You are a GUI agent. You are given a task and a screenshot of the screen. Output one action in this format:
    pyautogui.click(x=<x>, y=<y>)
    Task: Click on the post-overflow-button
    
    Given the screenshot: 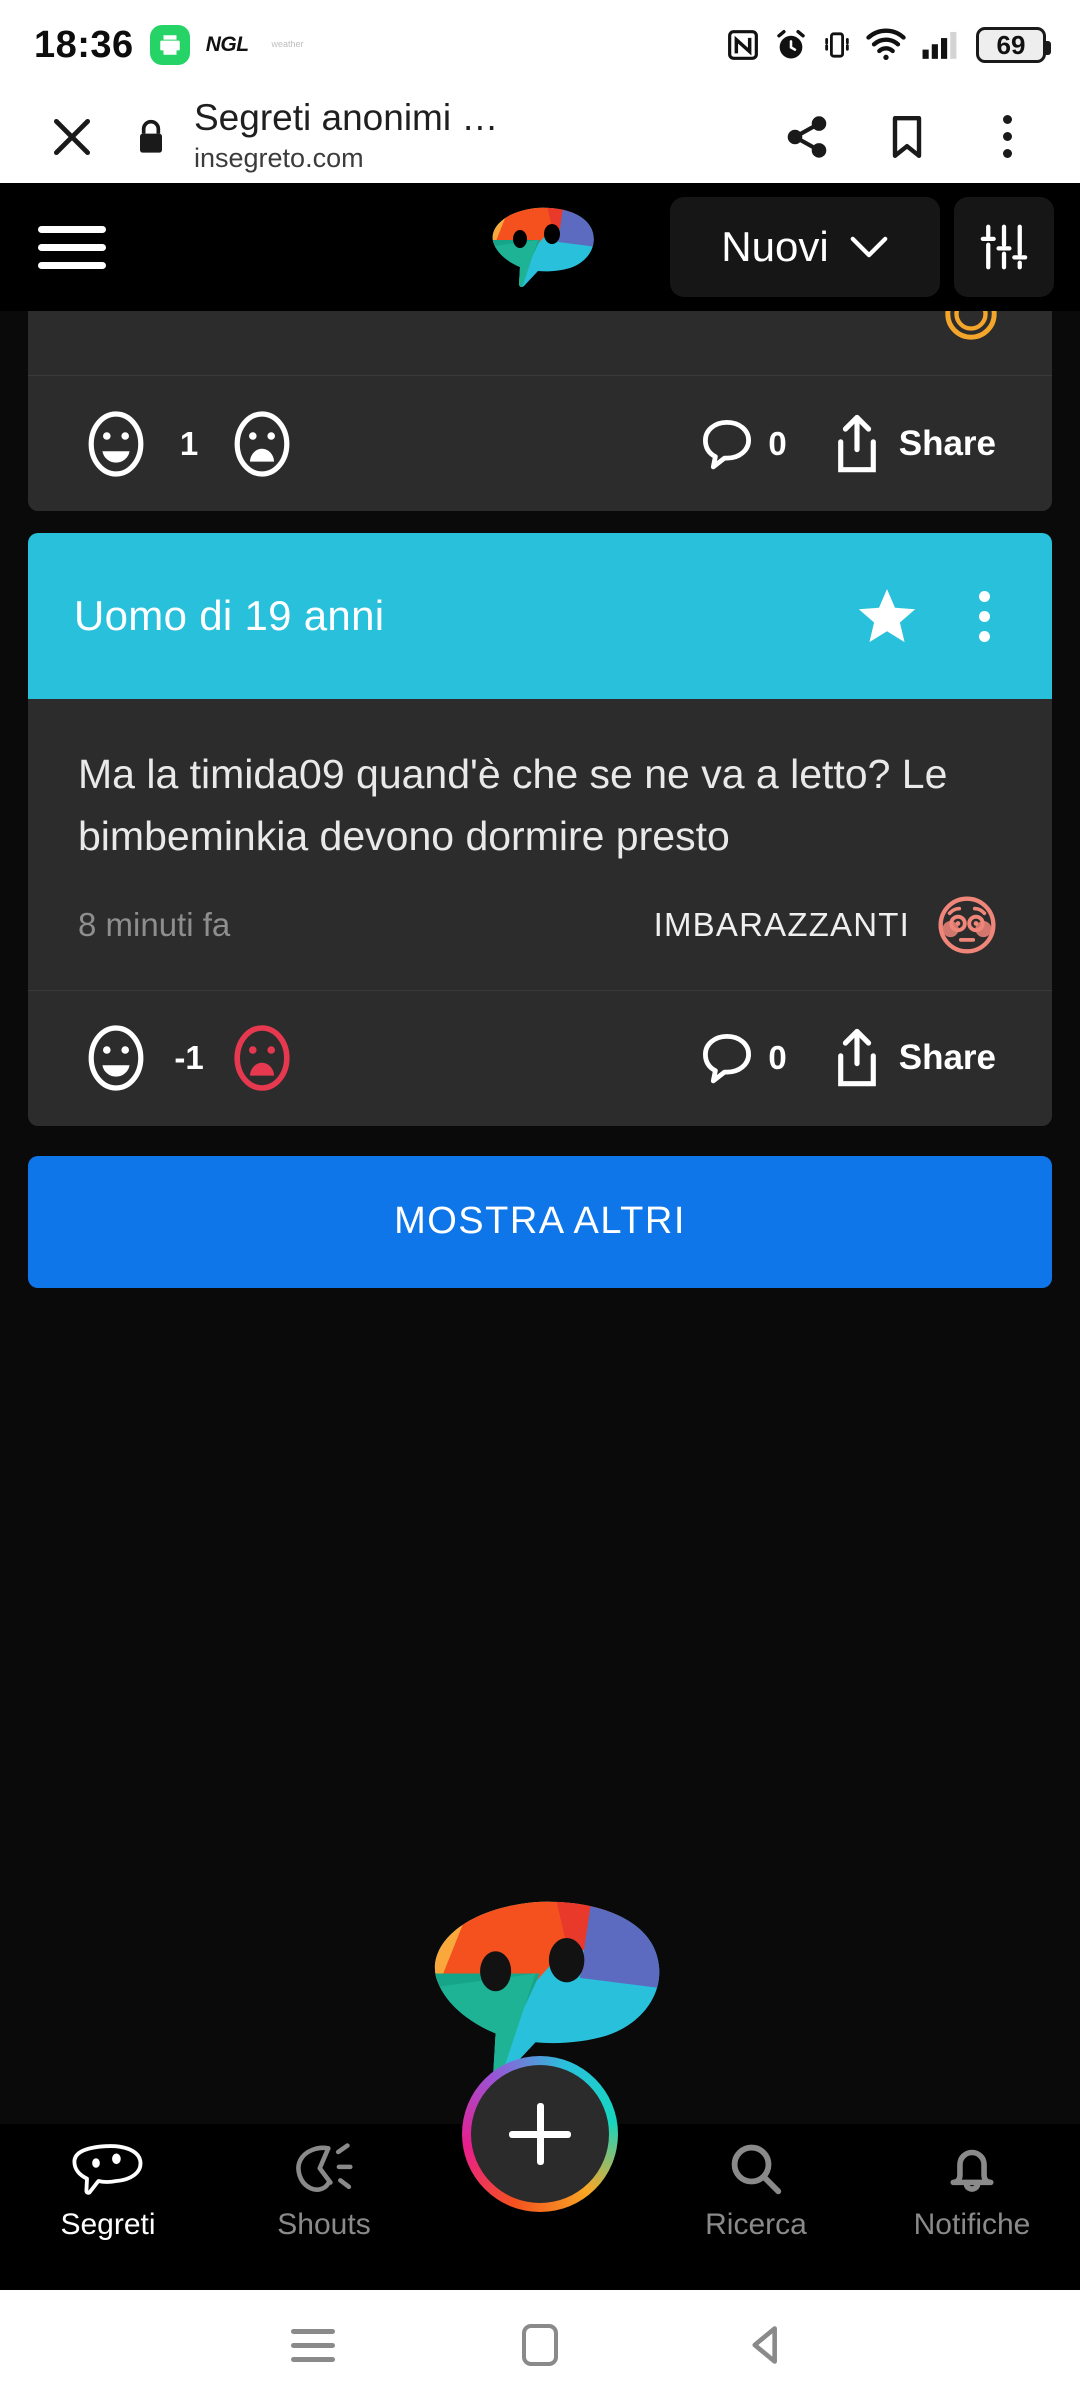 What is the action you would take?
    pyautogui.click(x=984, y=616)
    